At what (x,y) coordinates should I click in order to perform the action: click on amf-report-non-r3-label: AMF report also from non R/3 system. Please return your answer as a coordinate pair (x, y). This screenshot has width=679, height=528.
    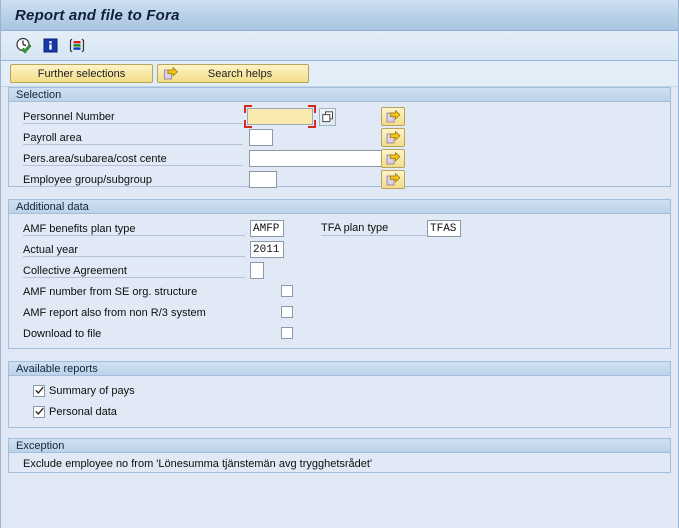
    Looking at the image, I should click on (114, 312).